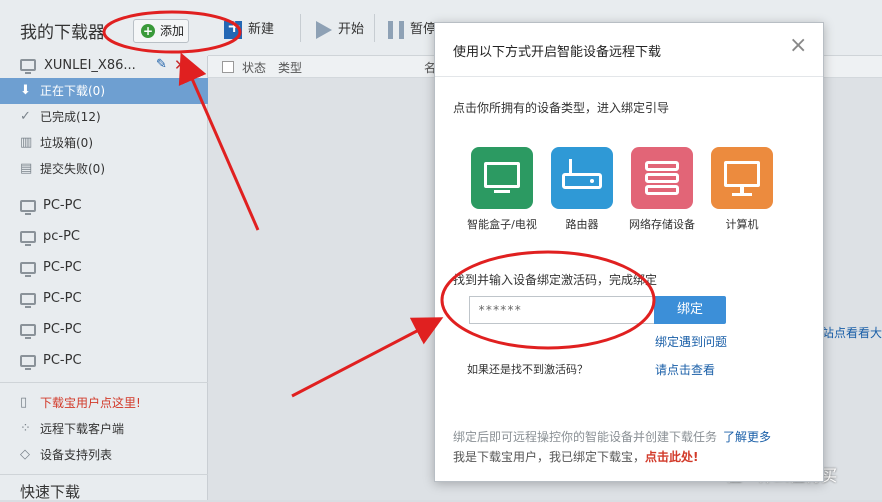 The width and height of the screenshot is (882, 502). I want to click on play-icon, so click(324, 29).